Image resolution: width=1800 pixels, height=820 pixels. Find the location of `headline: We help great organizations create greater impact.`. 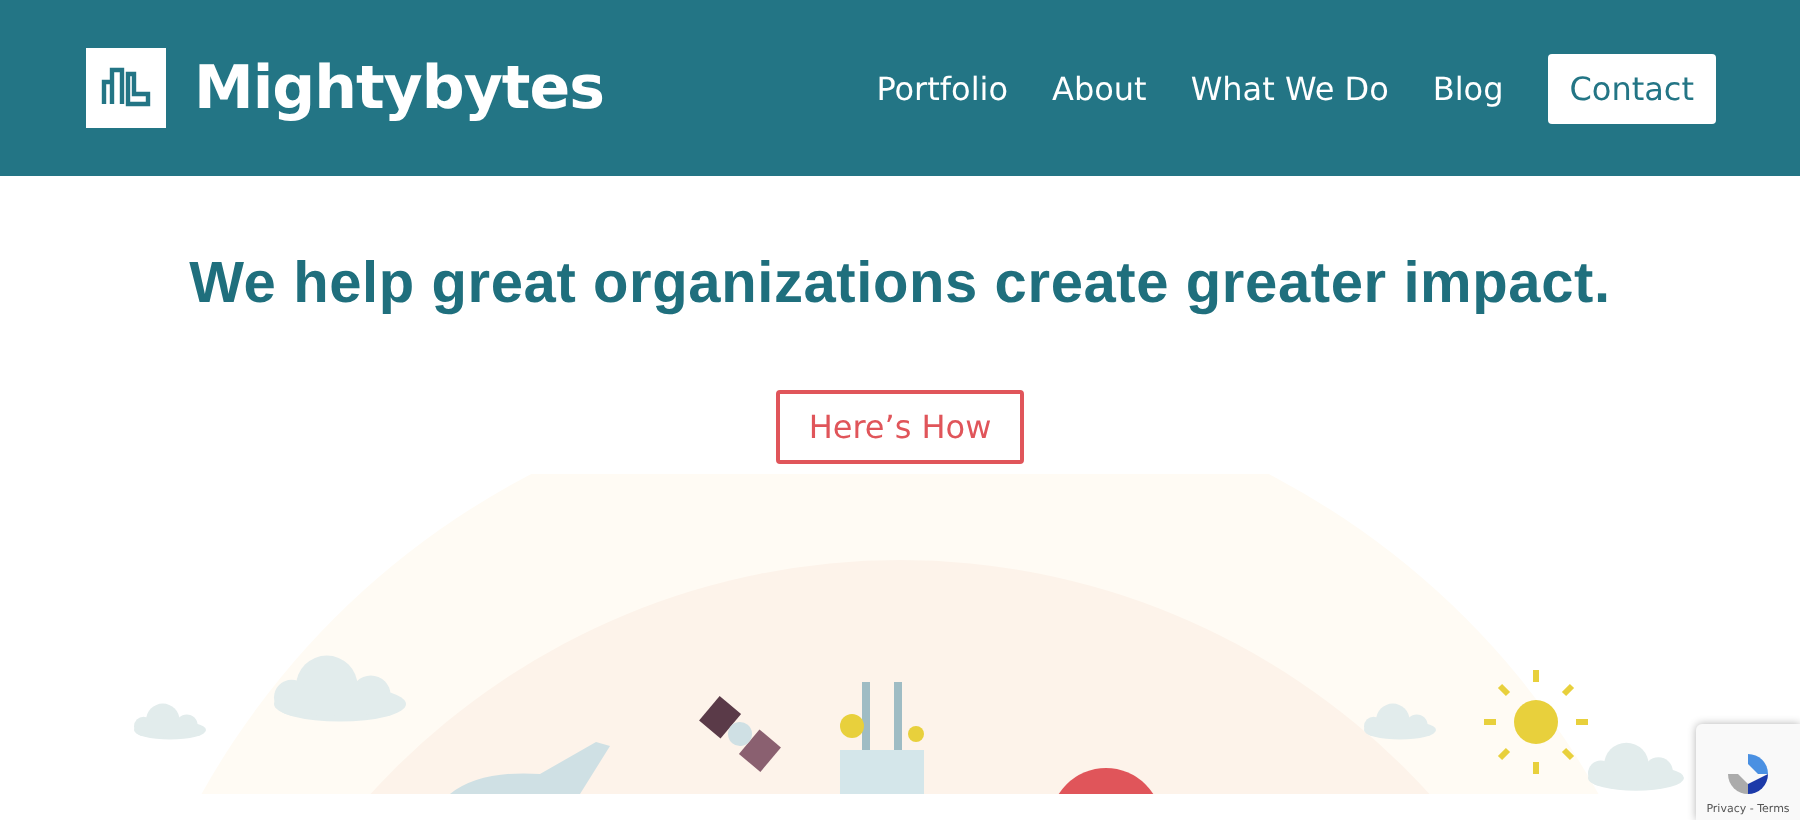

headline: We help great organizations create greater impact. is located at coordinates (900, 285).